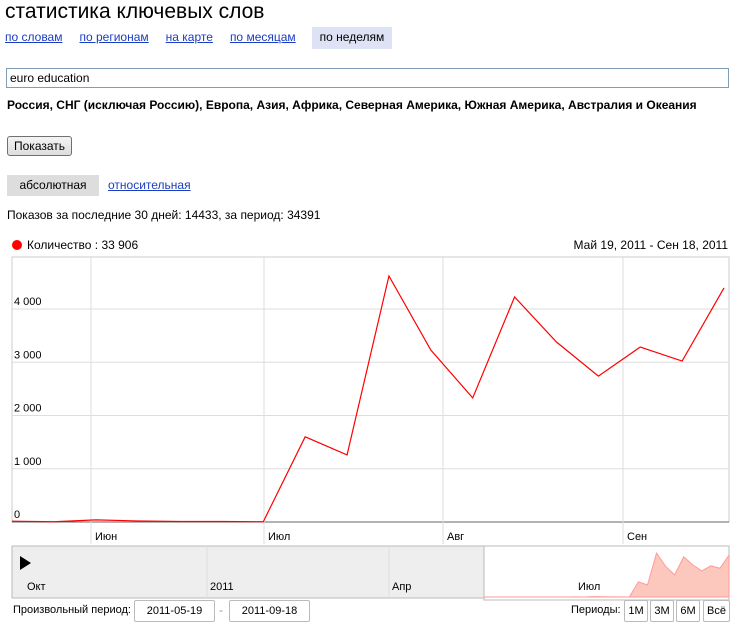 Image resolution: width=739 pixels, height=628 pixels. Describe the element at coordinates (688, 611) in the screenshot. I see `period-6m-button: 6M` at that location.